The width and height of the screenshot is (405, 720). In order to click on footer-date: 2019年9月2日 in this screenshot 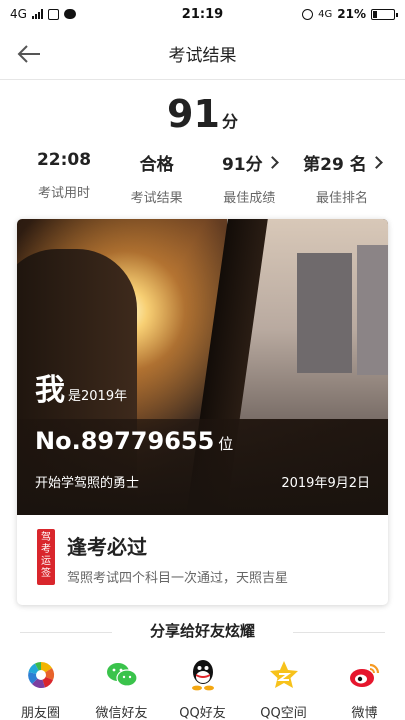, I will do `click(325, 483)`.